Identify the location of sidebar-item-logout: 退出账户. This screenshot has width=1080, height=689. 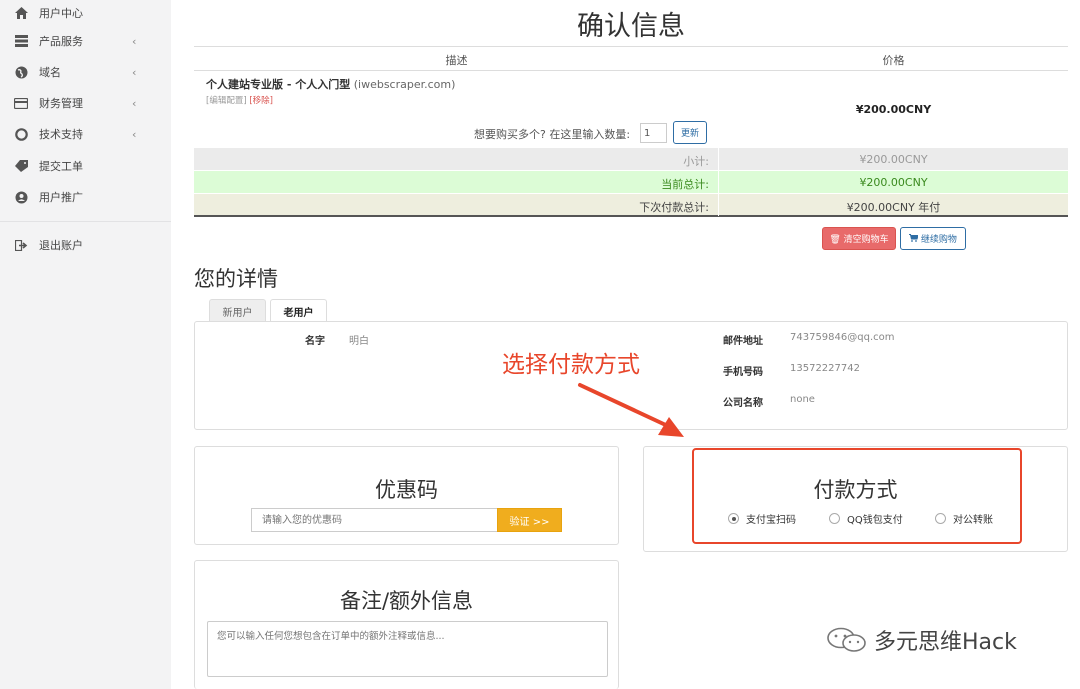
(85, 245).